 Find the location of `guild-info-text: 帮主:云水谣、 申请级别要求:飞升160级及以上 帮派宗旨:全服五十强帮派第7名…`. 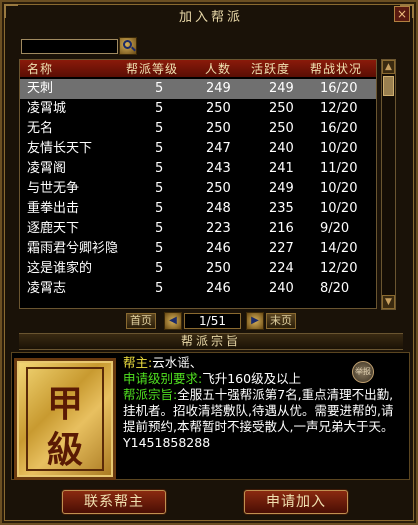

guild-info-text: 帮主:云水谣、 申请级别要求:飞升160级及以上 帮派宗旨:全服五十强帮派第7名… is located at coordinates (263, 403).